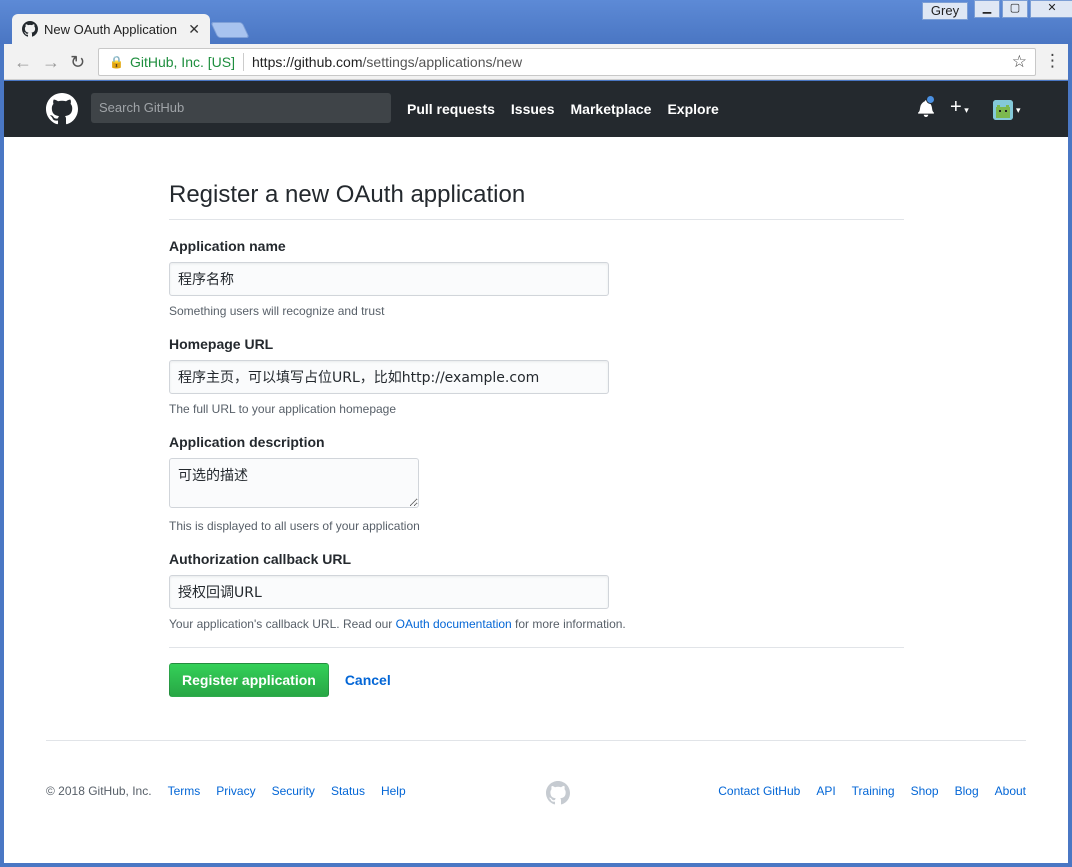 The image size is (1072, 867). I want to click on url-path: /settings/applications/new, so click(442, 62).